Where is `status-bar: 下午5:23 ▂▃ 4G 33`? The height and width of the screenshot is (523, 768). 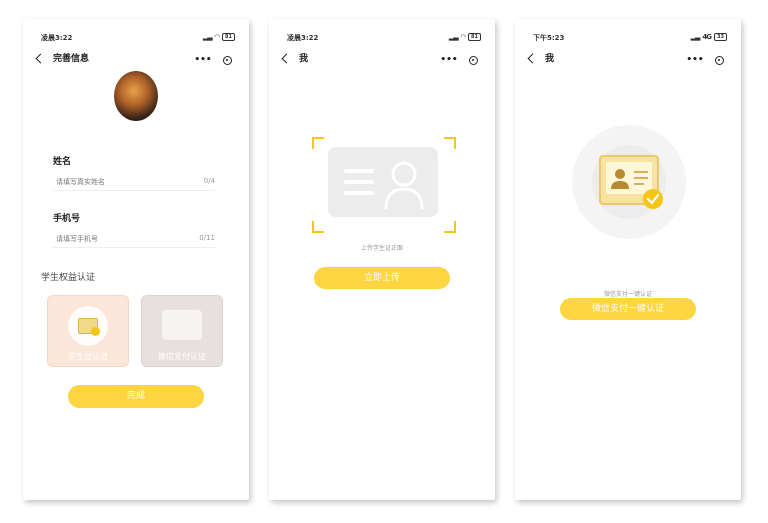
status-bar: 下午5:23 ▂▃ 4G 33 is located at coordinates (630, 38).